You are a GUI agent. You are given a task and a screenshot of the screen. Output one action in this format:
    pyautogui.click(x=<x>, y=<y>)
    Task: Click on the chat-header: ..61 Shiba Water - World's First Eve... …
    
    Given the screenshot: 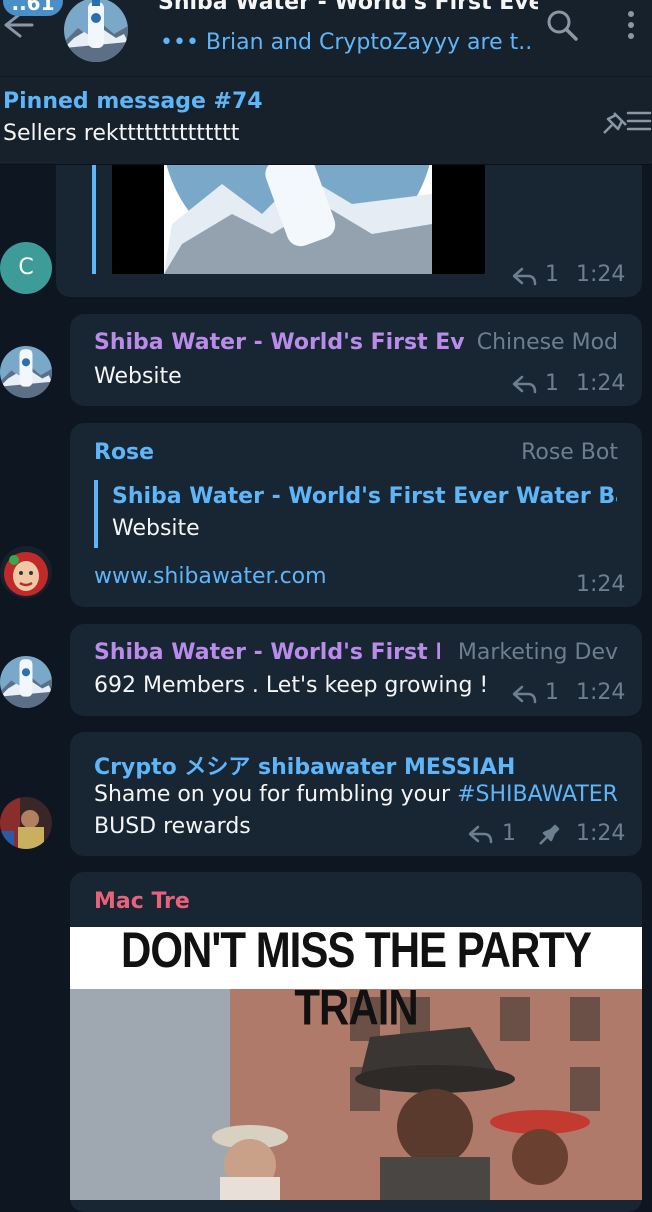 What is the action you would take?
    pyautogui.click(x=326, y=38)
    